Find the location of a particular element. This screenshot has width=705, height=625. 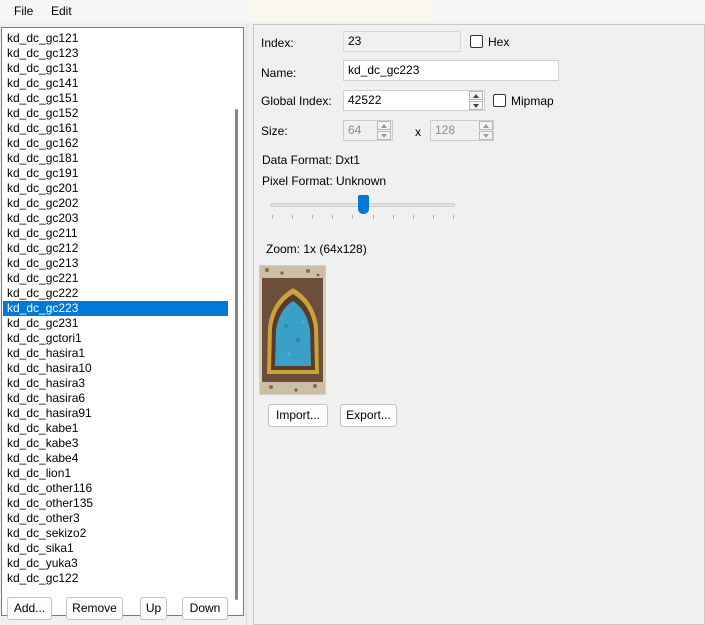

menu-bar: File Edit is located at coordinates (352, 11).